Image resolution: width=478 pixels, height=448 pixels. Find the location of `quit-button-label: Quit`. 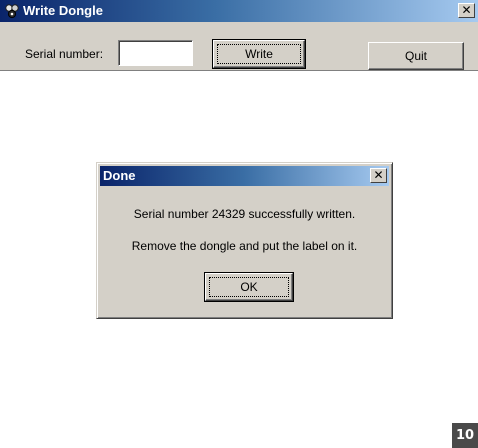

quit-button-label: Quit is located at coordinates (415, 56).